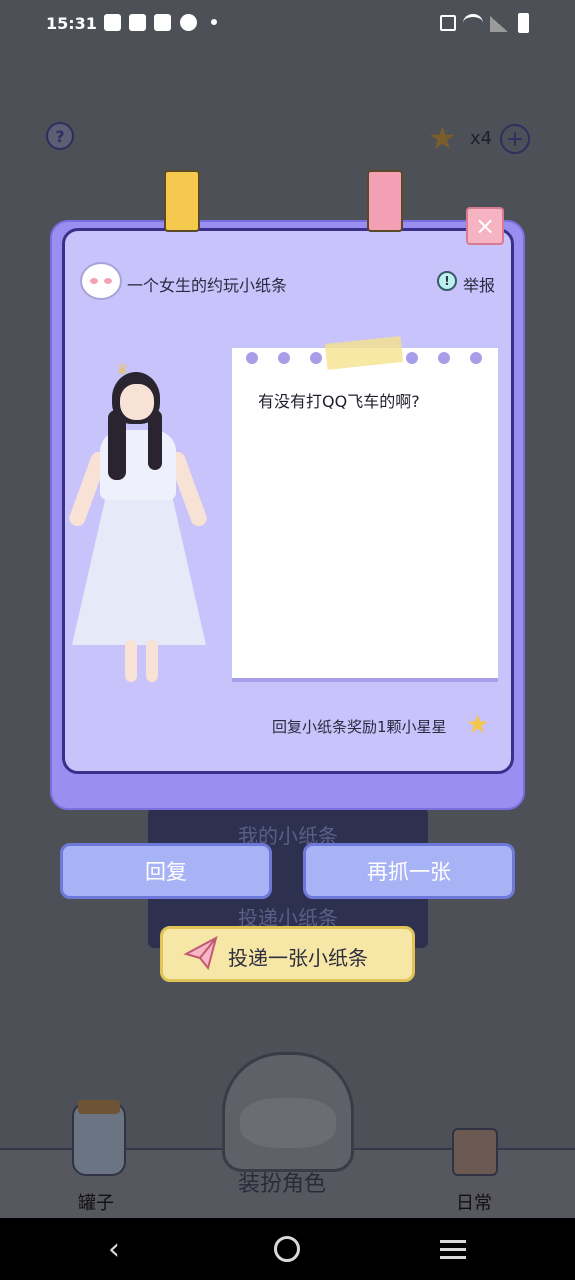  I want to click on status-bar: 15:31, so click(287, 24).